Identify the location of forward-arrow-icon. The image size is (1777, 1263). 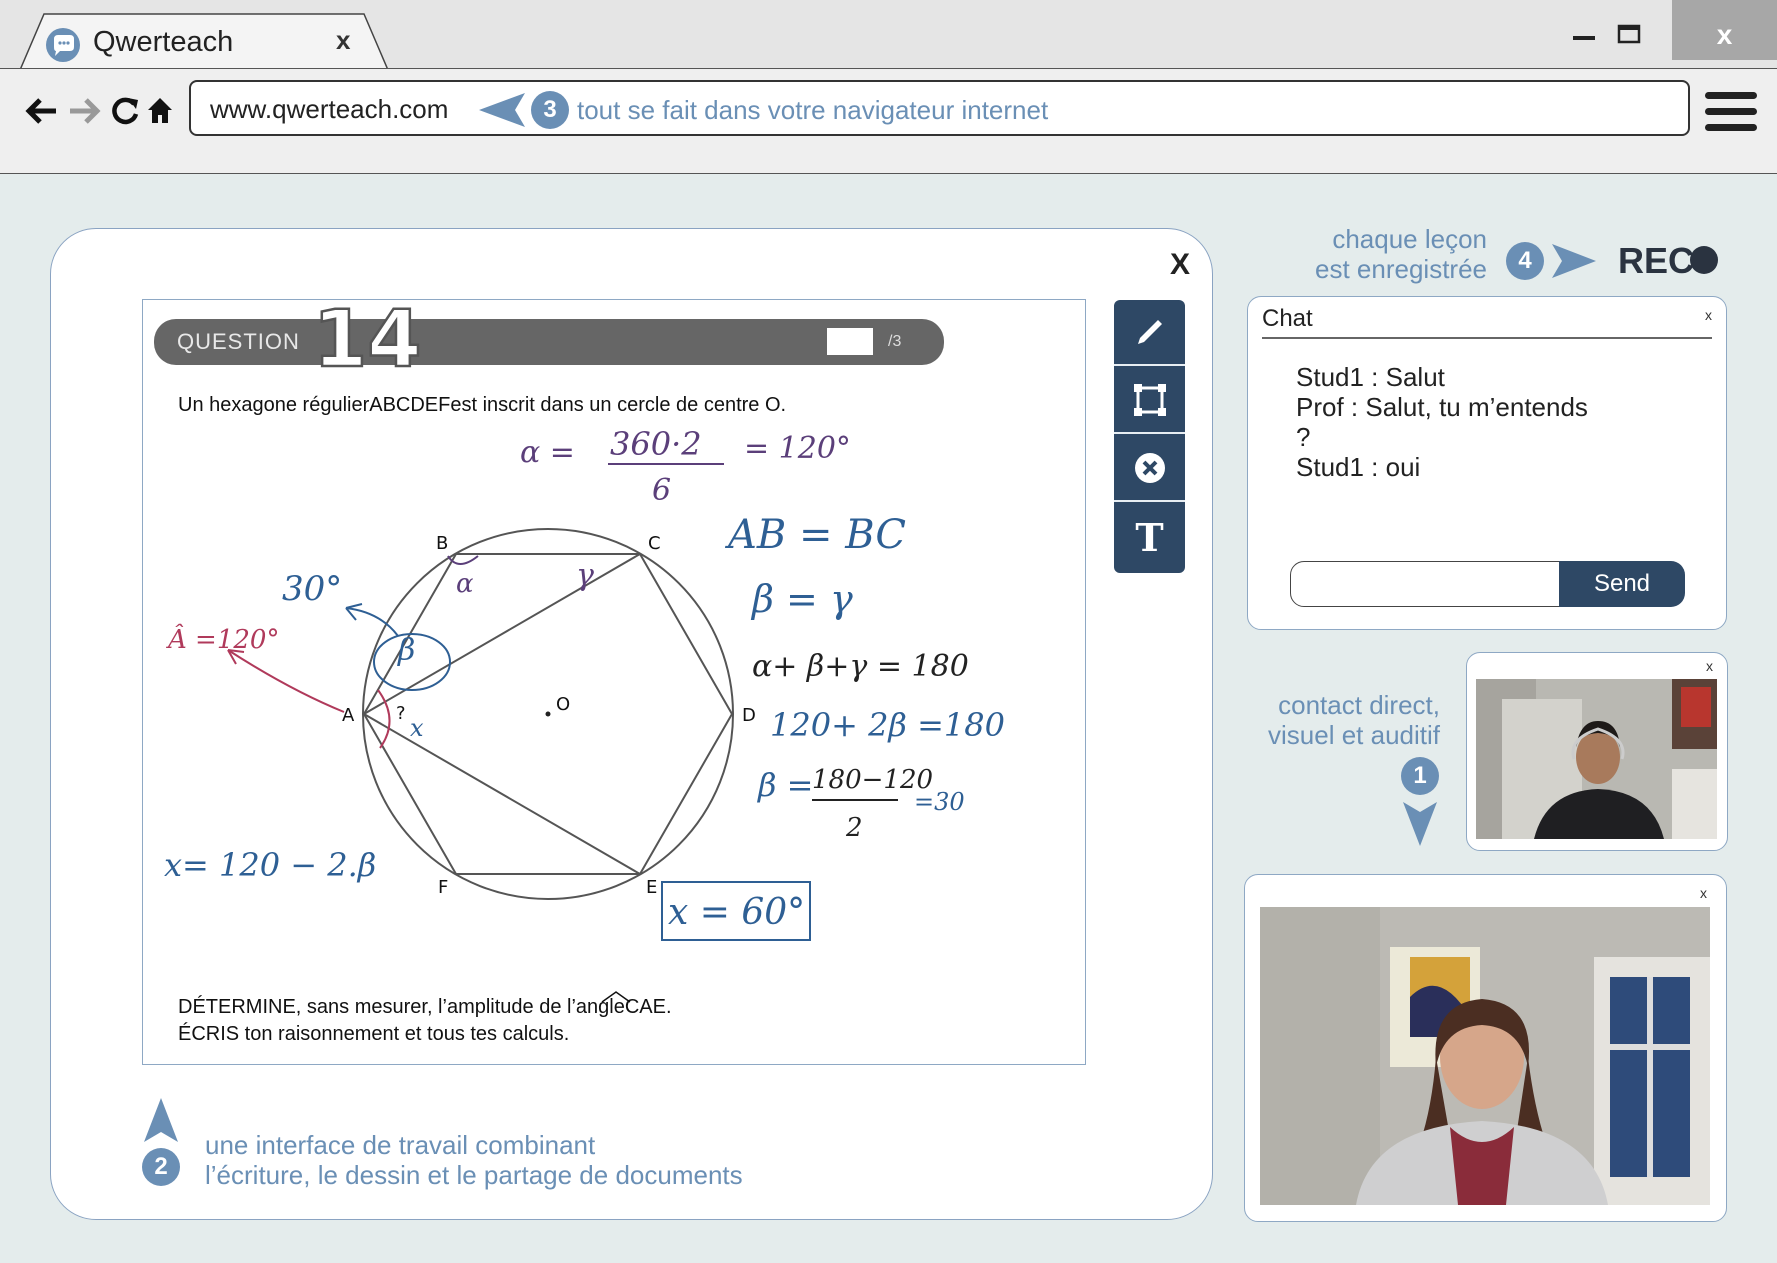
(84, 111).